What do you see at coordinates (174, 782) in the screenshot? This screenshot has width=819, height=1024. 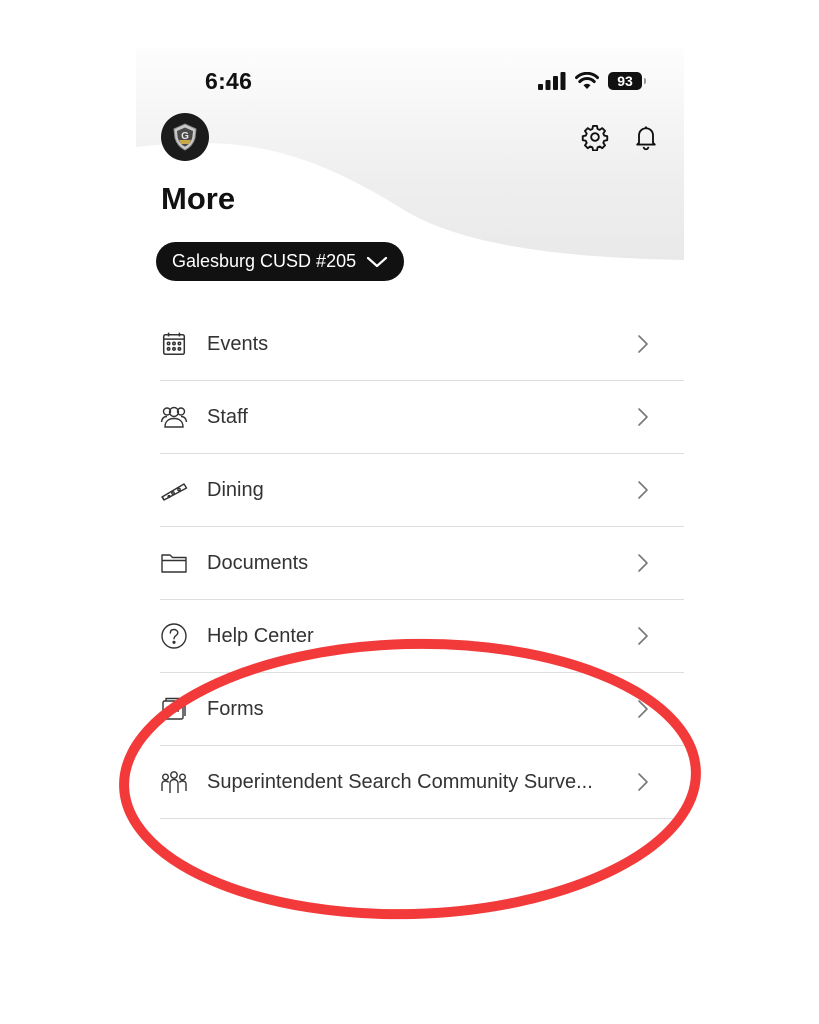 I see `group-icon` at bounding box center [174, 782].